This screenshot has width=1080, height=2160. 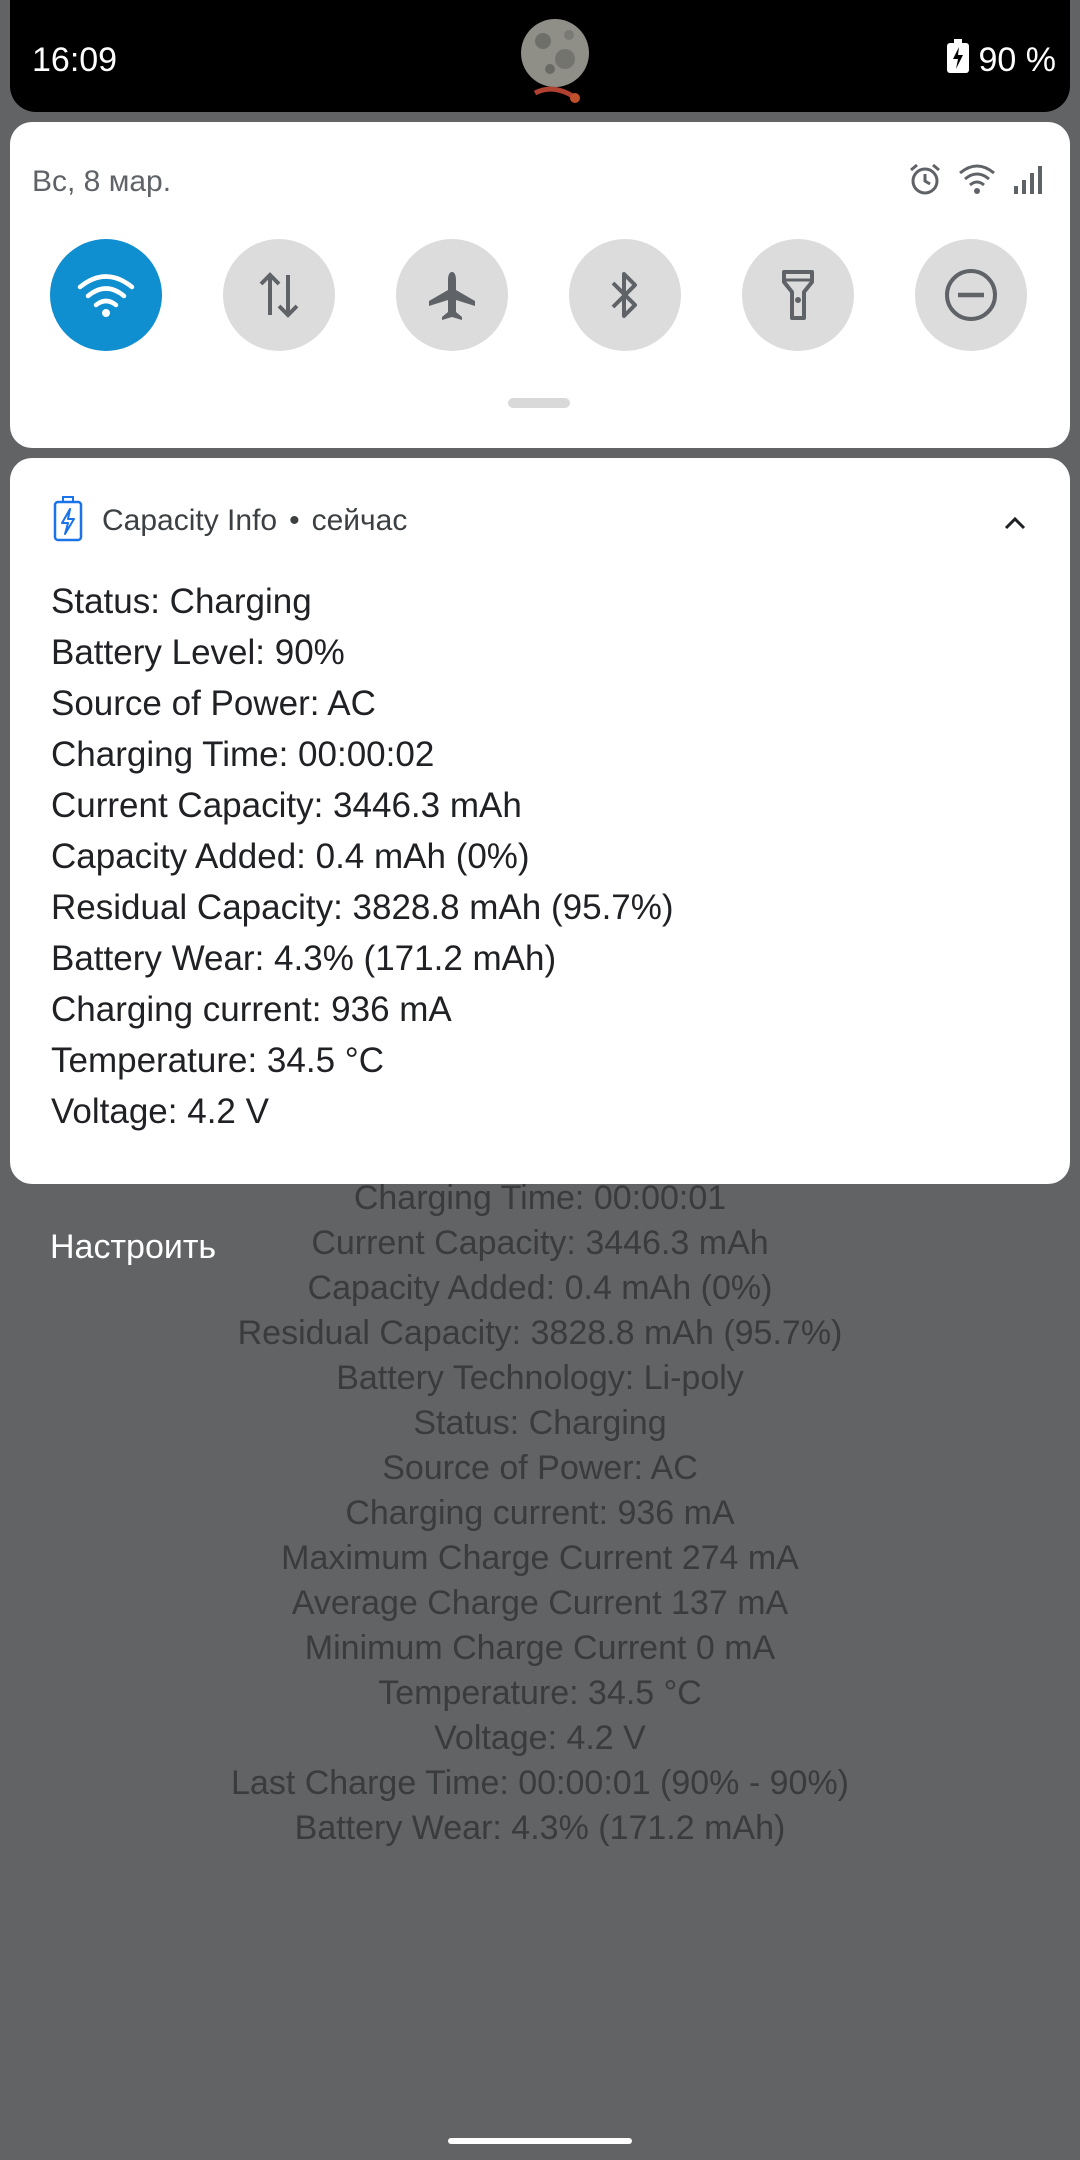 What do you see at coordinates (181, 601) in the screenshot?
I see `notification-line: Status: Charging` at bounding box center [181, 601].